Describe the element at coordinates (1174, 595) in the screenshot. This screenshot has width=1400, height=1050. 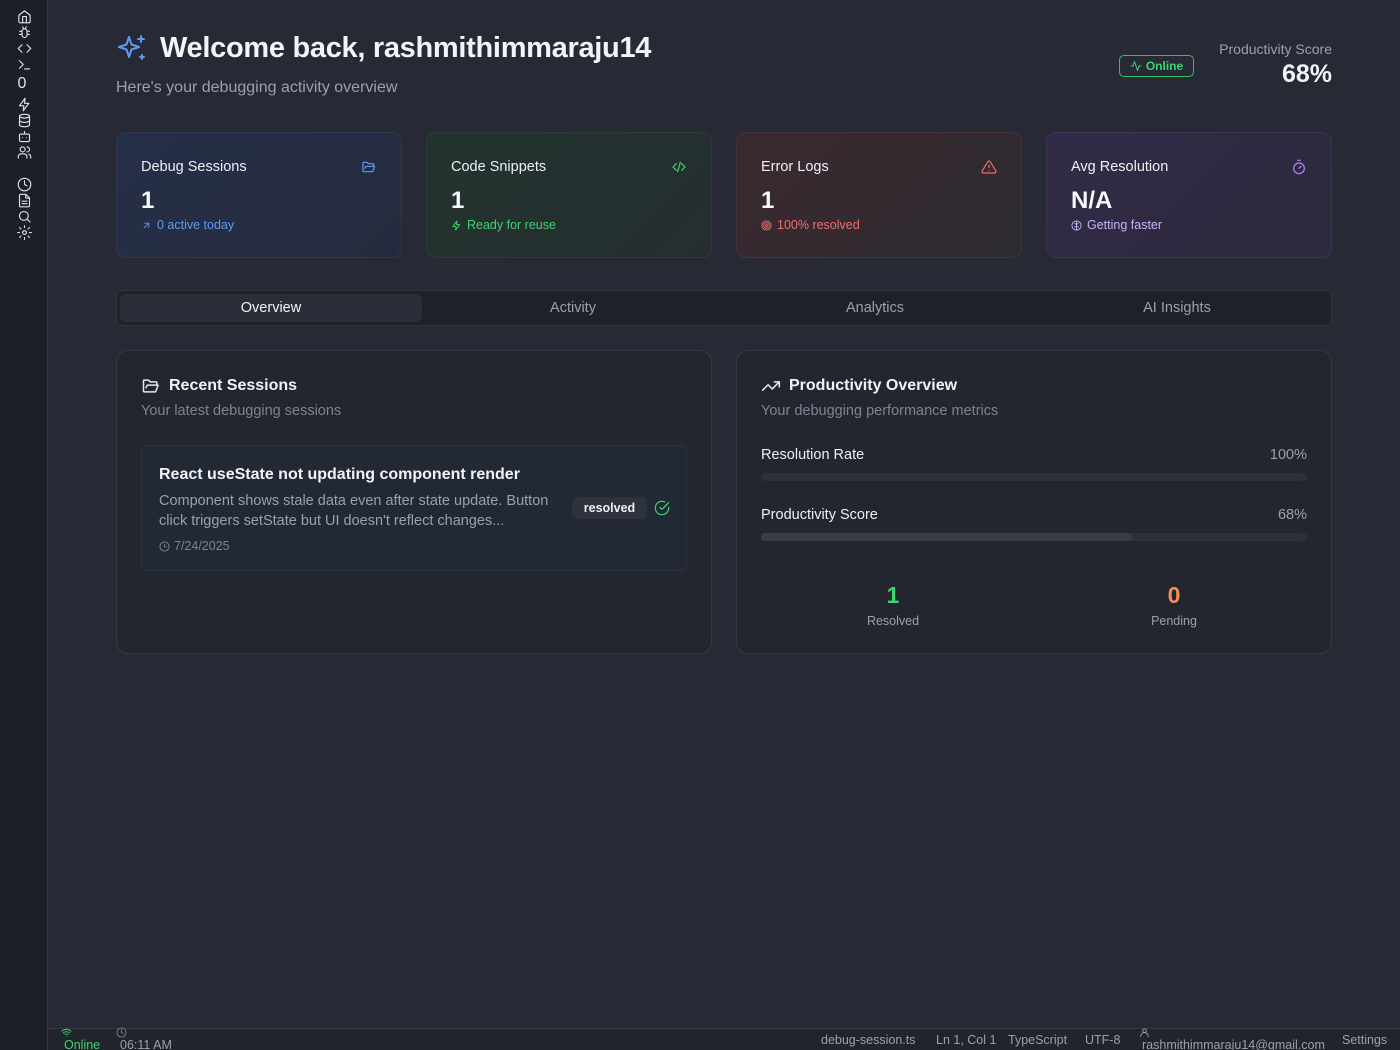
I see `pending-count: 0` at that location.